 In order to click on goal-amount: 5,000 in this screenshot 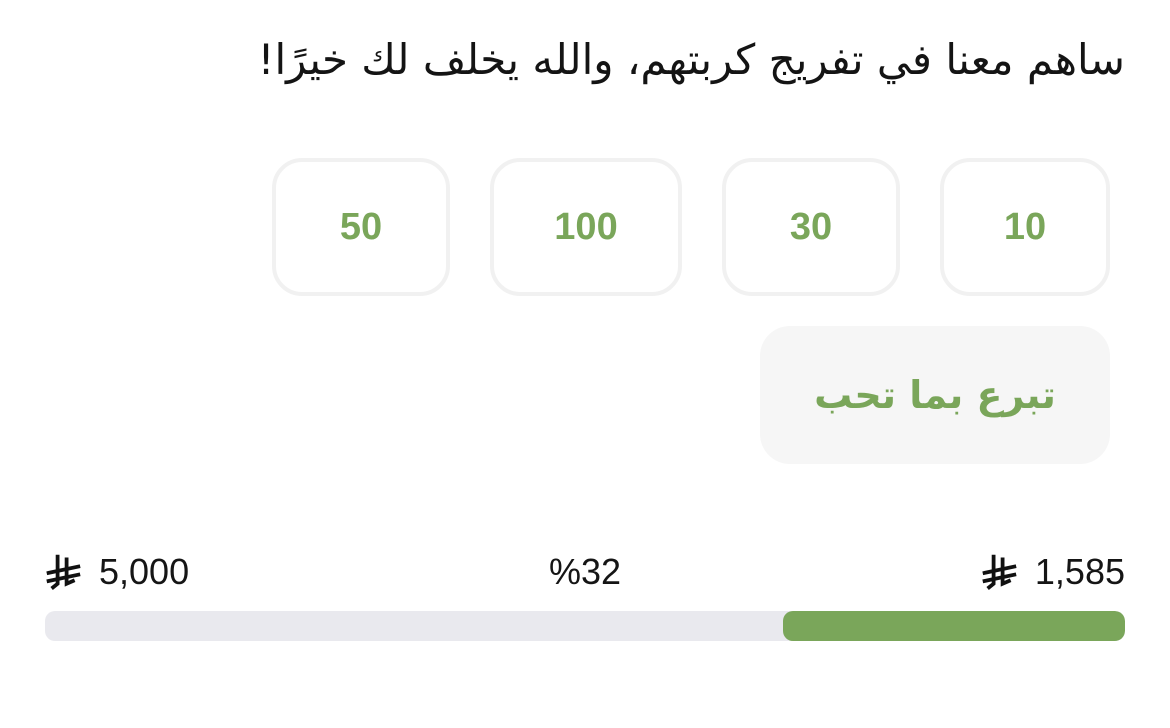, I will do `click(117, 572)`.